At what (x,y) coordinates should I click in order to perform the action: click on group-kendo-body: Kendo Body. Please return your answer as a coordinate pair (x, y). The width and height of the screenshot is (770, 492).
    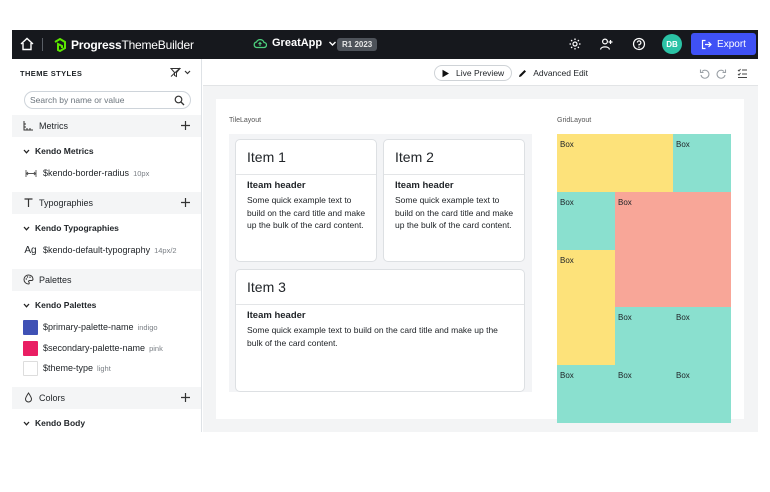
    Looking at the image, I should click on (54, 423).